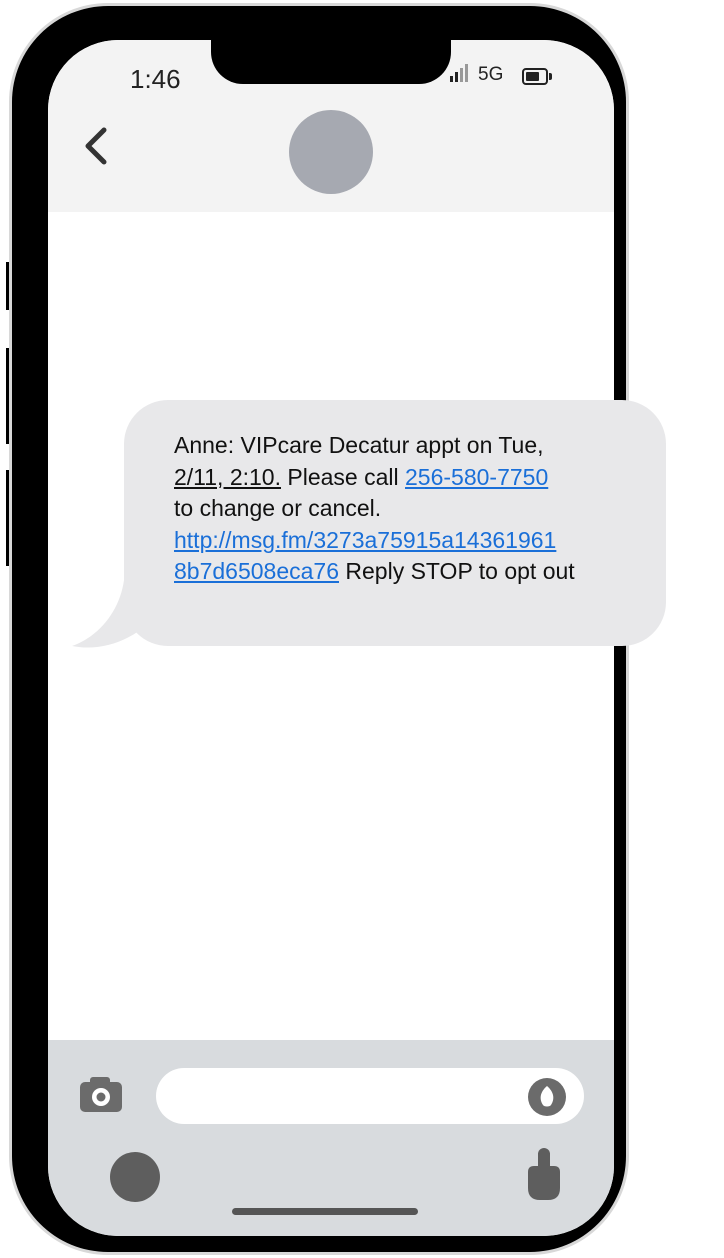 This screenshot has width=724, height=1258. Describe the element at coordinates (331, 152) in the screenshot. I see `contact-avatar` at that location.